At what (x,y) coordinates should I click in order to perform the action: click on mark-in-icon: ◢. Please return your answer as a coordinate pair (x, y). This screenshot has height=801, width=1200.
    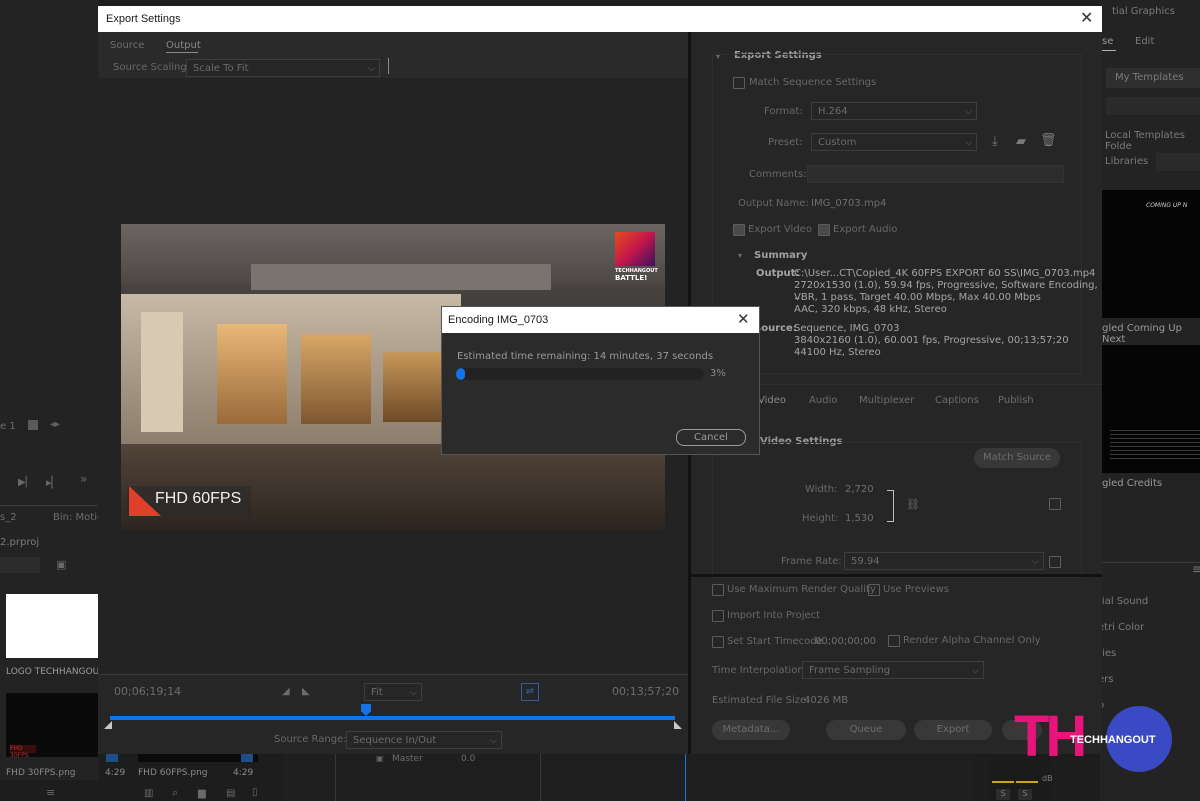
    Looking at the image, I should click on (286, 691).